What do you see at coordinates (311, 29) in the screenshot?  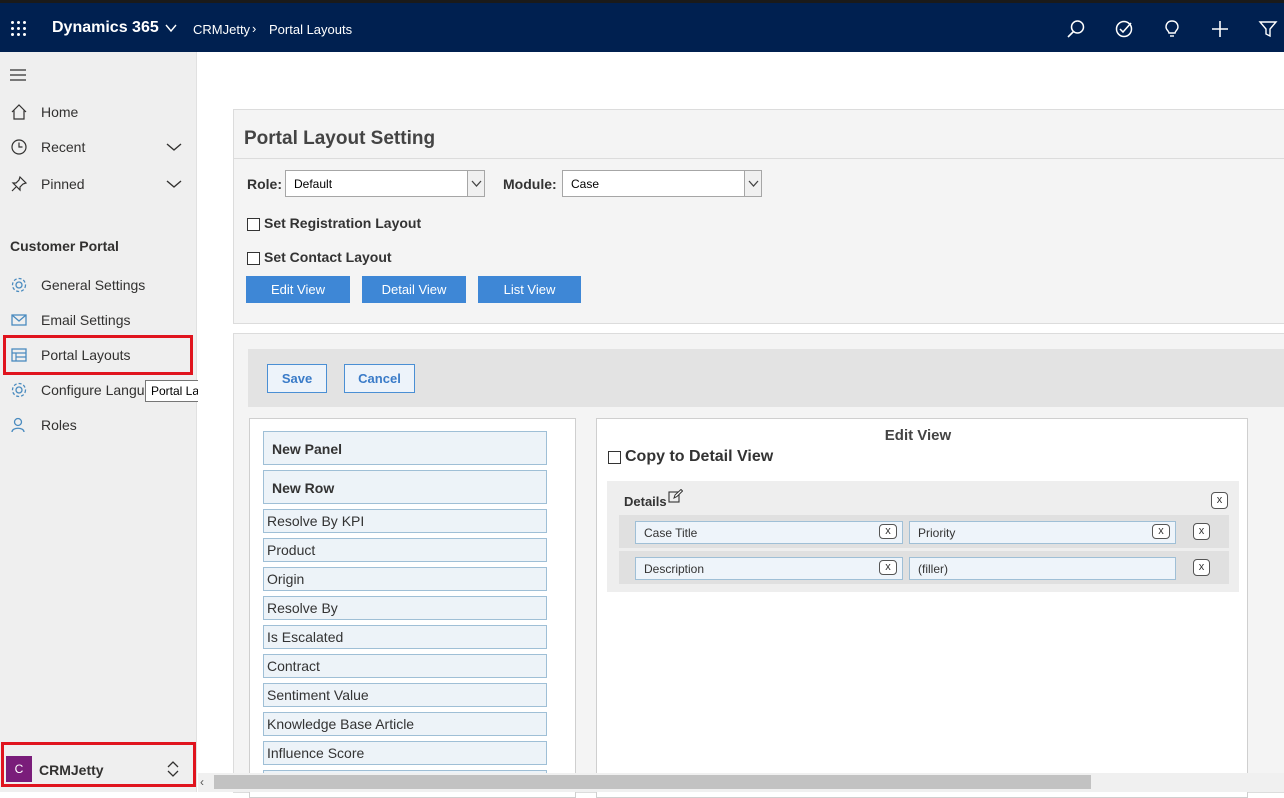 I see `breadcrumb-page: Portal Layouts` at bounding box center [311, 29].